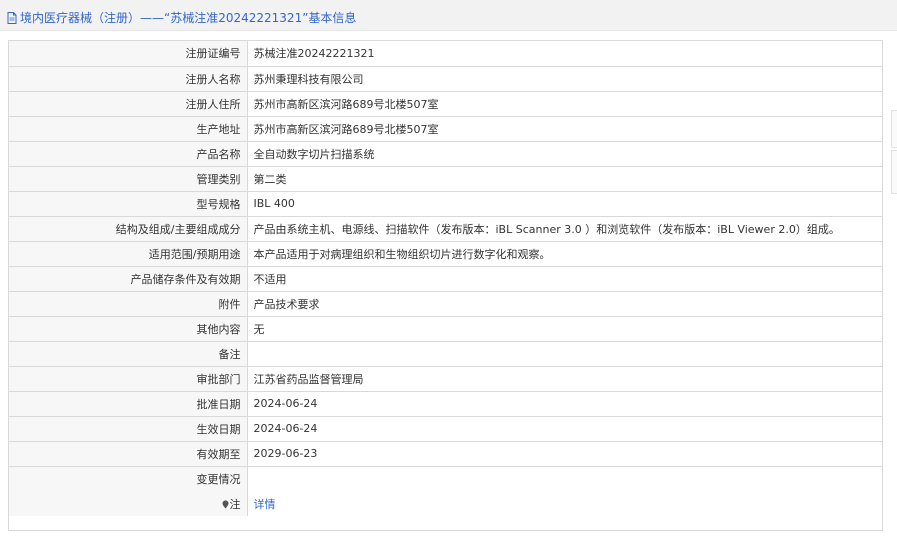  What do you see at coordinates (225, 504) in the screenshot?
I see `pin-icon` at bounding box center [225, 504].